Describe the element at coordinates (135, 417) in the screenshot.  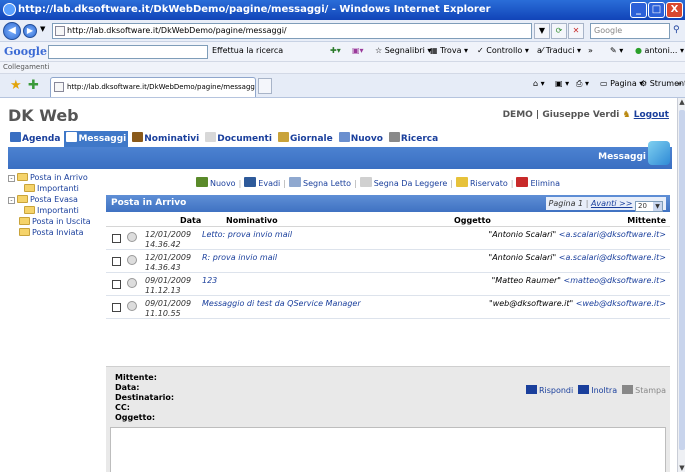
I see `detail-field-oggetto: Oggetto:` at that location.